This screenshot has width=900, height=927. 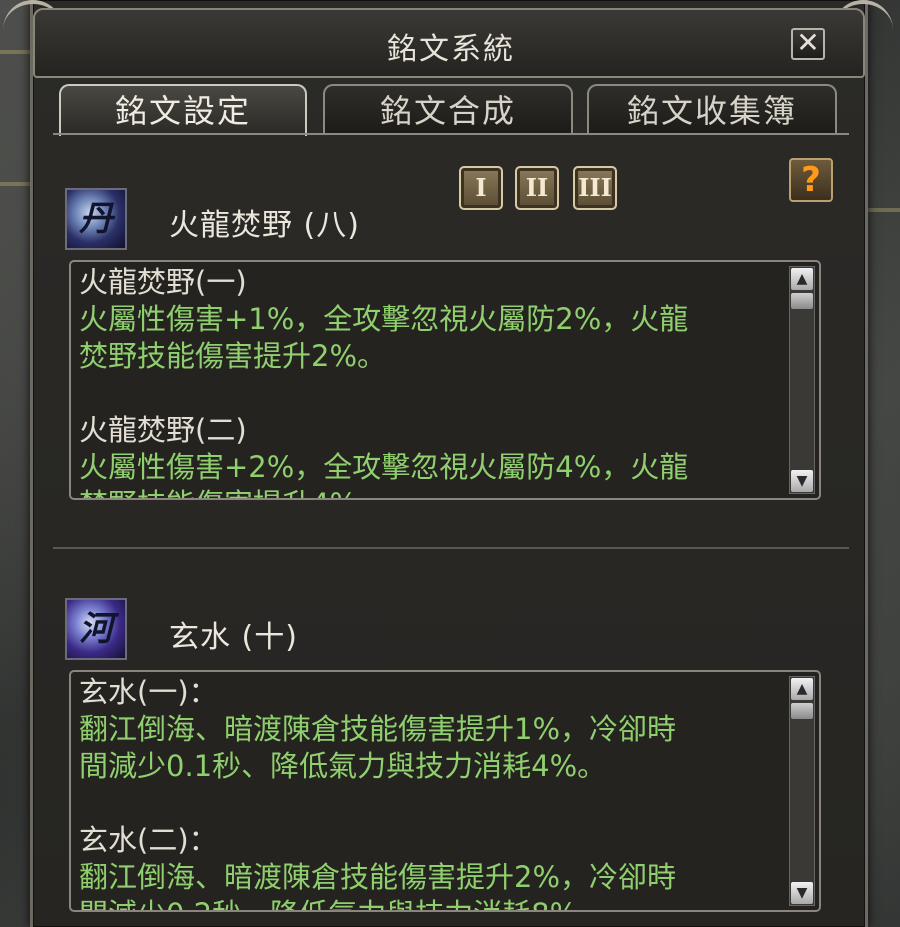 I want to click on entry-line: 焚野技能傷害提升2%。, so click(x=233, y=356).